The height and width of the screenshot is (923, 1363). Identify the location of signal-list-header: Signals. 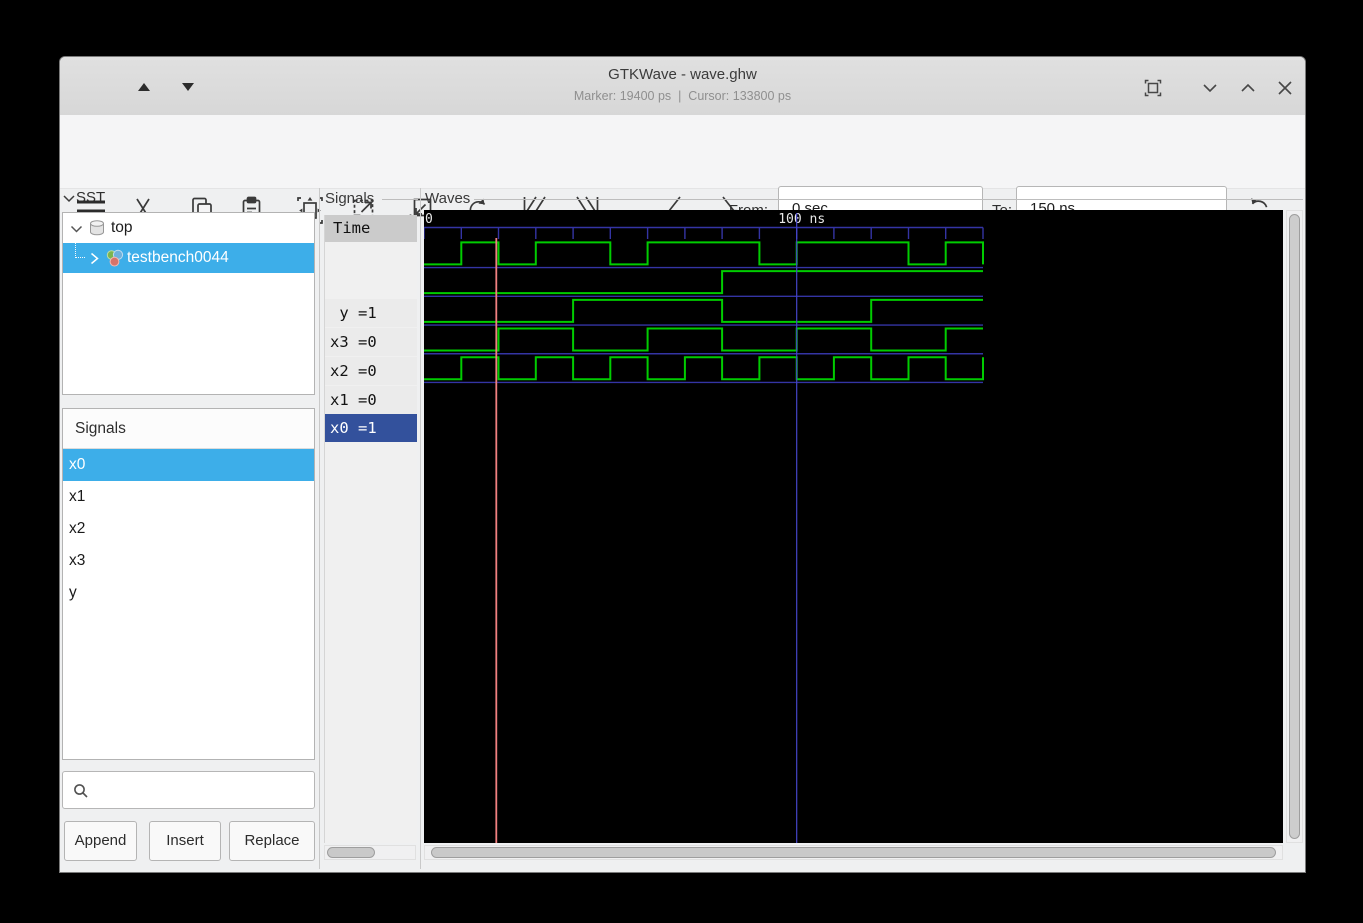
(188, 429).